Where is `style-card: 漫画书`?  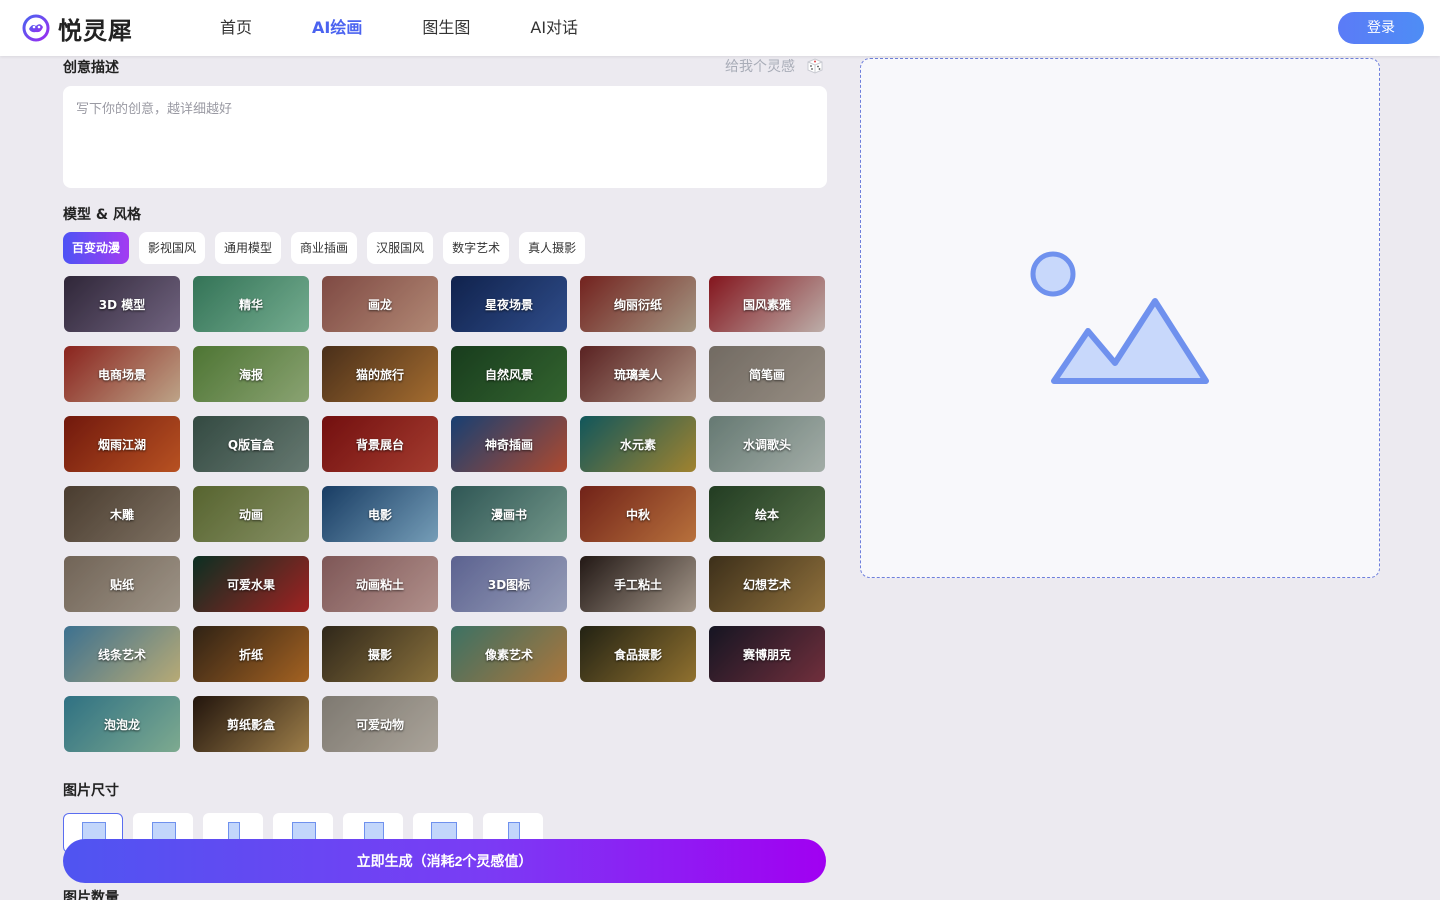
style-card: 漫画书 is located at coordinates (509, 514).